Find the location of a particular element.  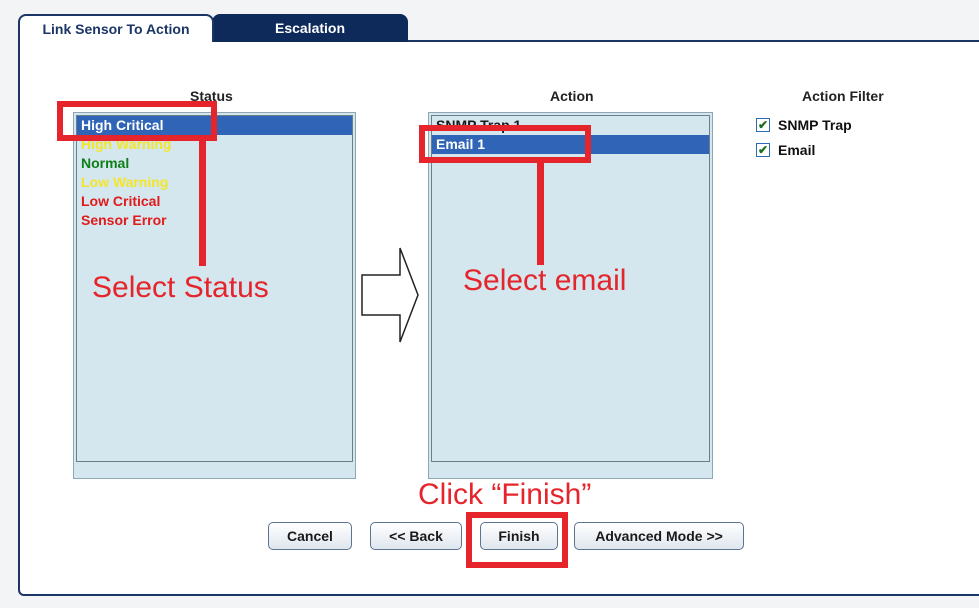

status-highlight-box is located at coordinates (137, 121).